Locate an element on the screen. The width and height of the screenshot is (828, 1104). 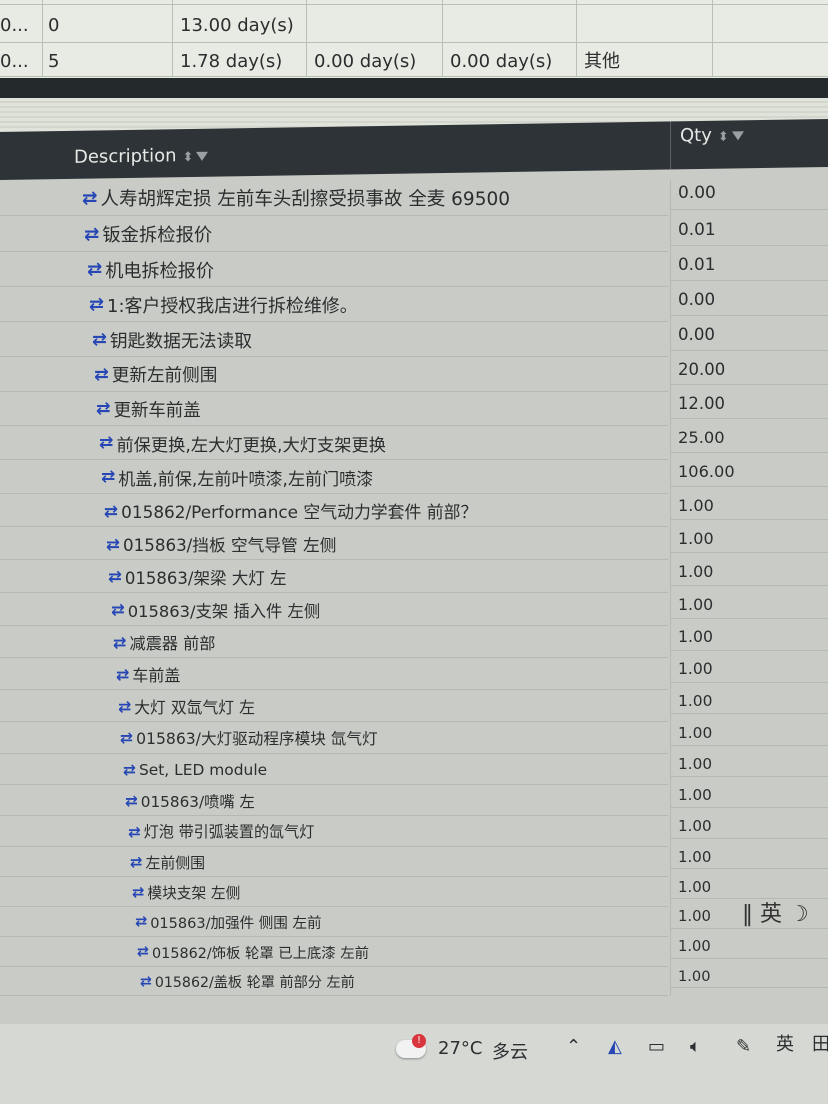
table-row: ⇄ 前保更换,左大灯更换,大灯支架更换 25.00 is located at coordinates (414, 443).